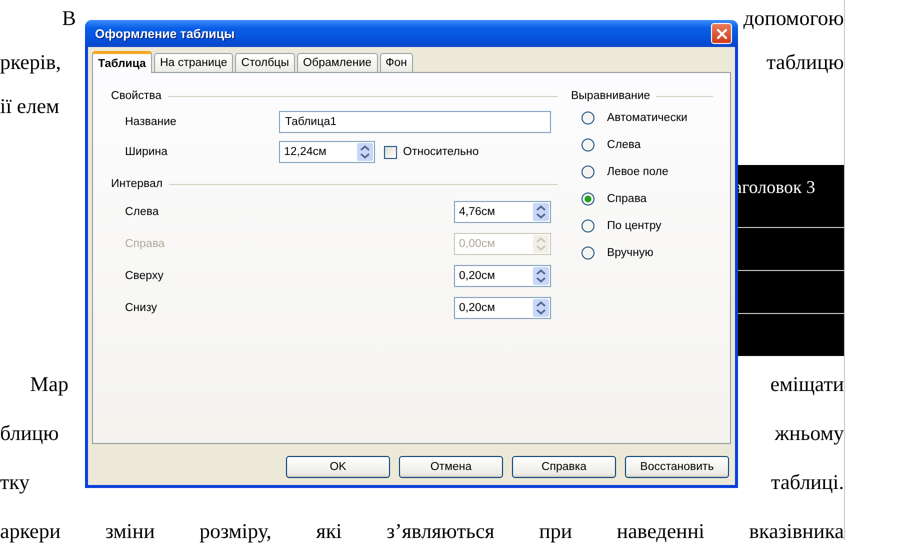 The height and width of the screenshot is (544, 919). I want to click on radio-option: Автоматически, so click(642, 118).